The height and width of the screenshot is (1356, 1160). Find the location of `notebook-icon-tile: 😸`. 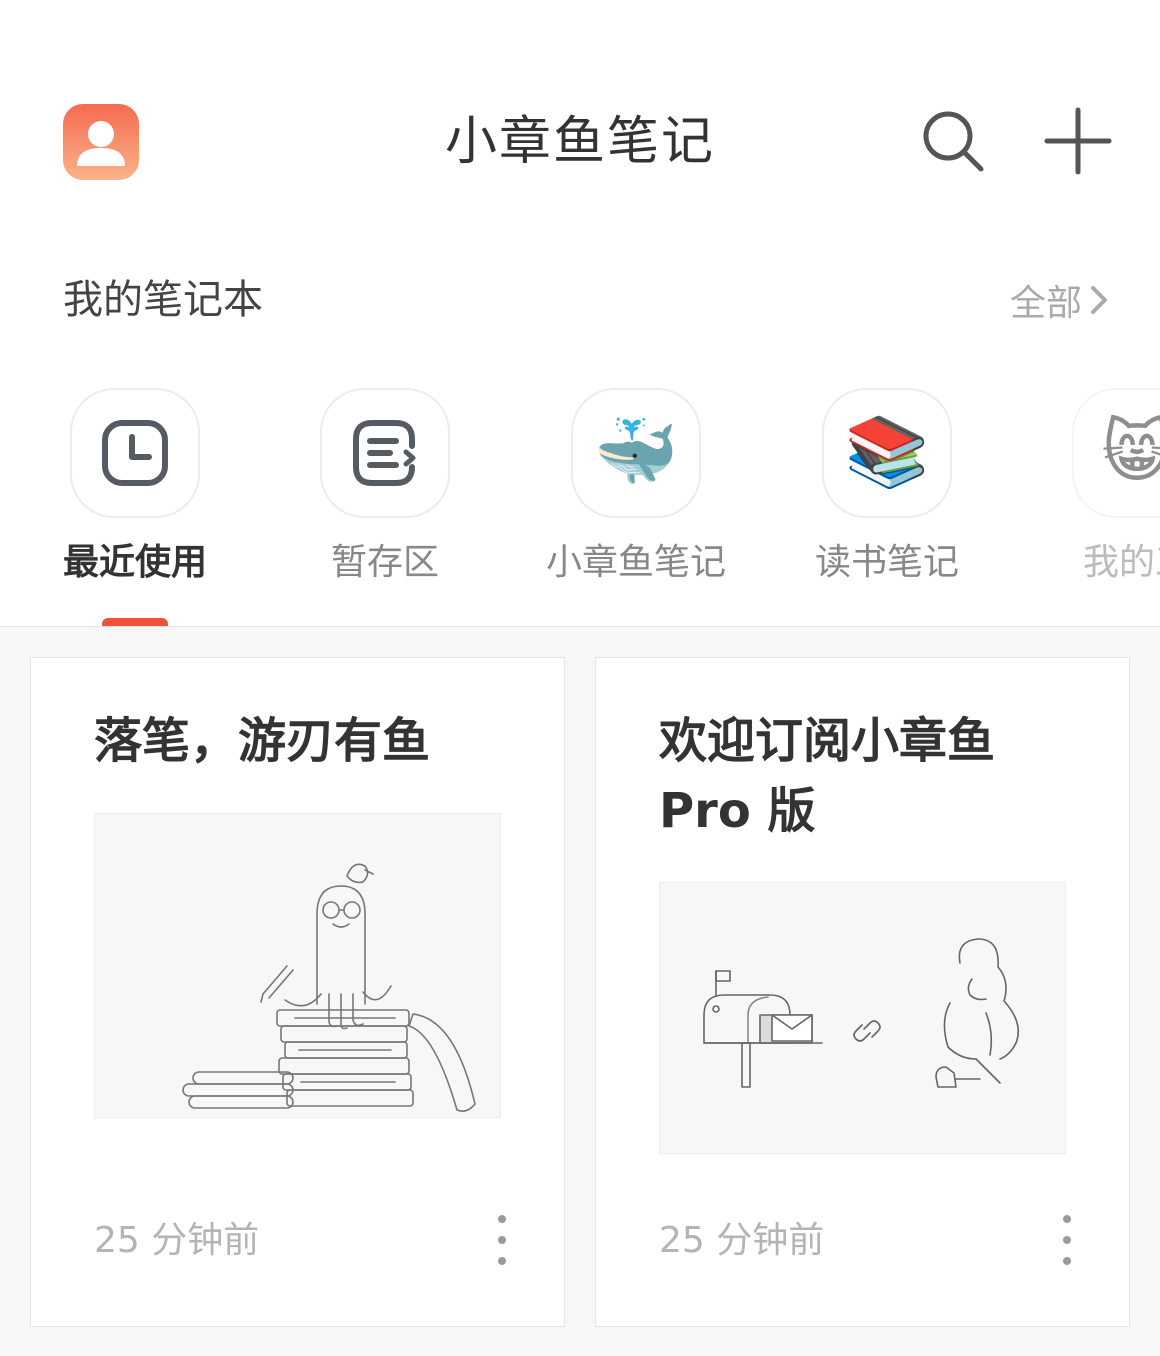

notebook-icon-tile: 😸 is located at coordinates (1116, 453).